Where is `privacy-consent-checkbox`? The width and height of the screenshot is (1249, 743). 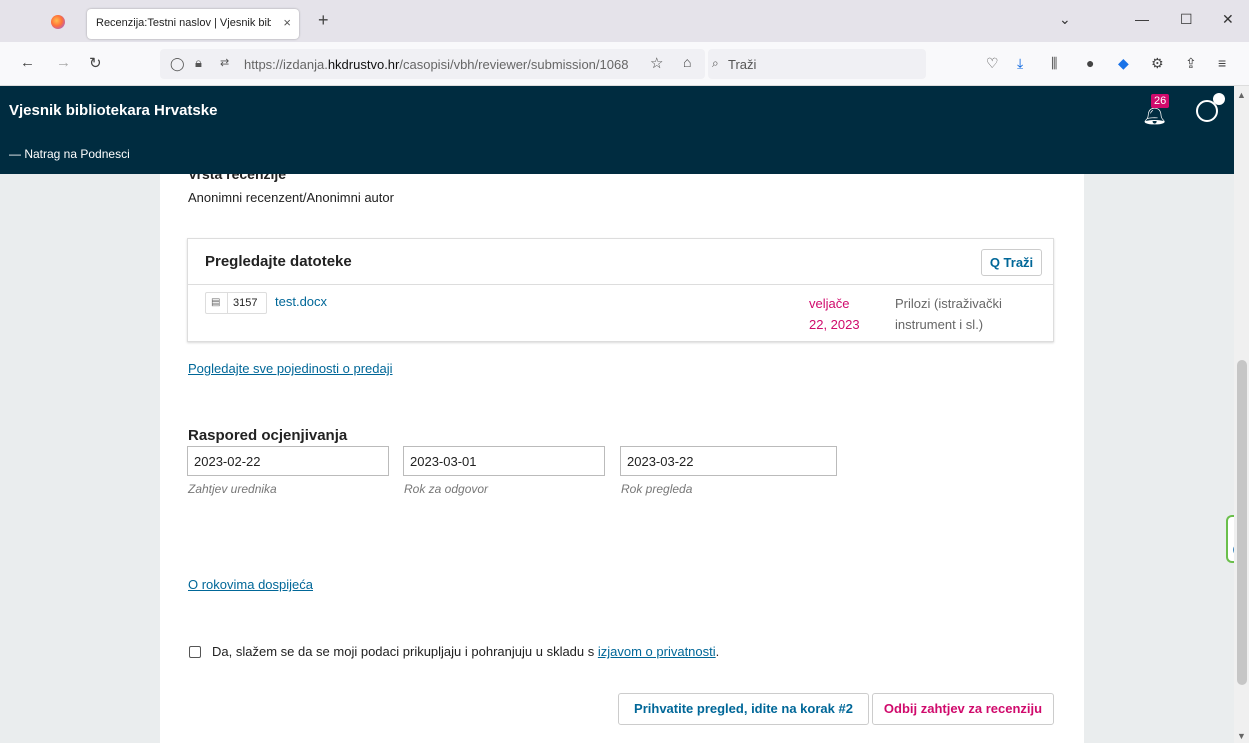 privacy-consent-checkbox is located at coordinates (195, 652).